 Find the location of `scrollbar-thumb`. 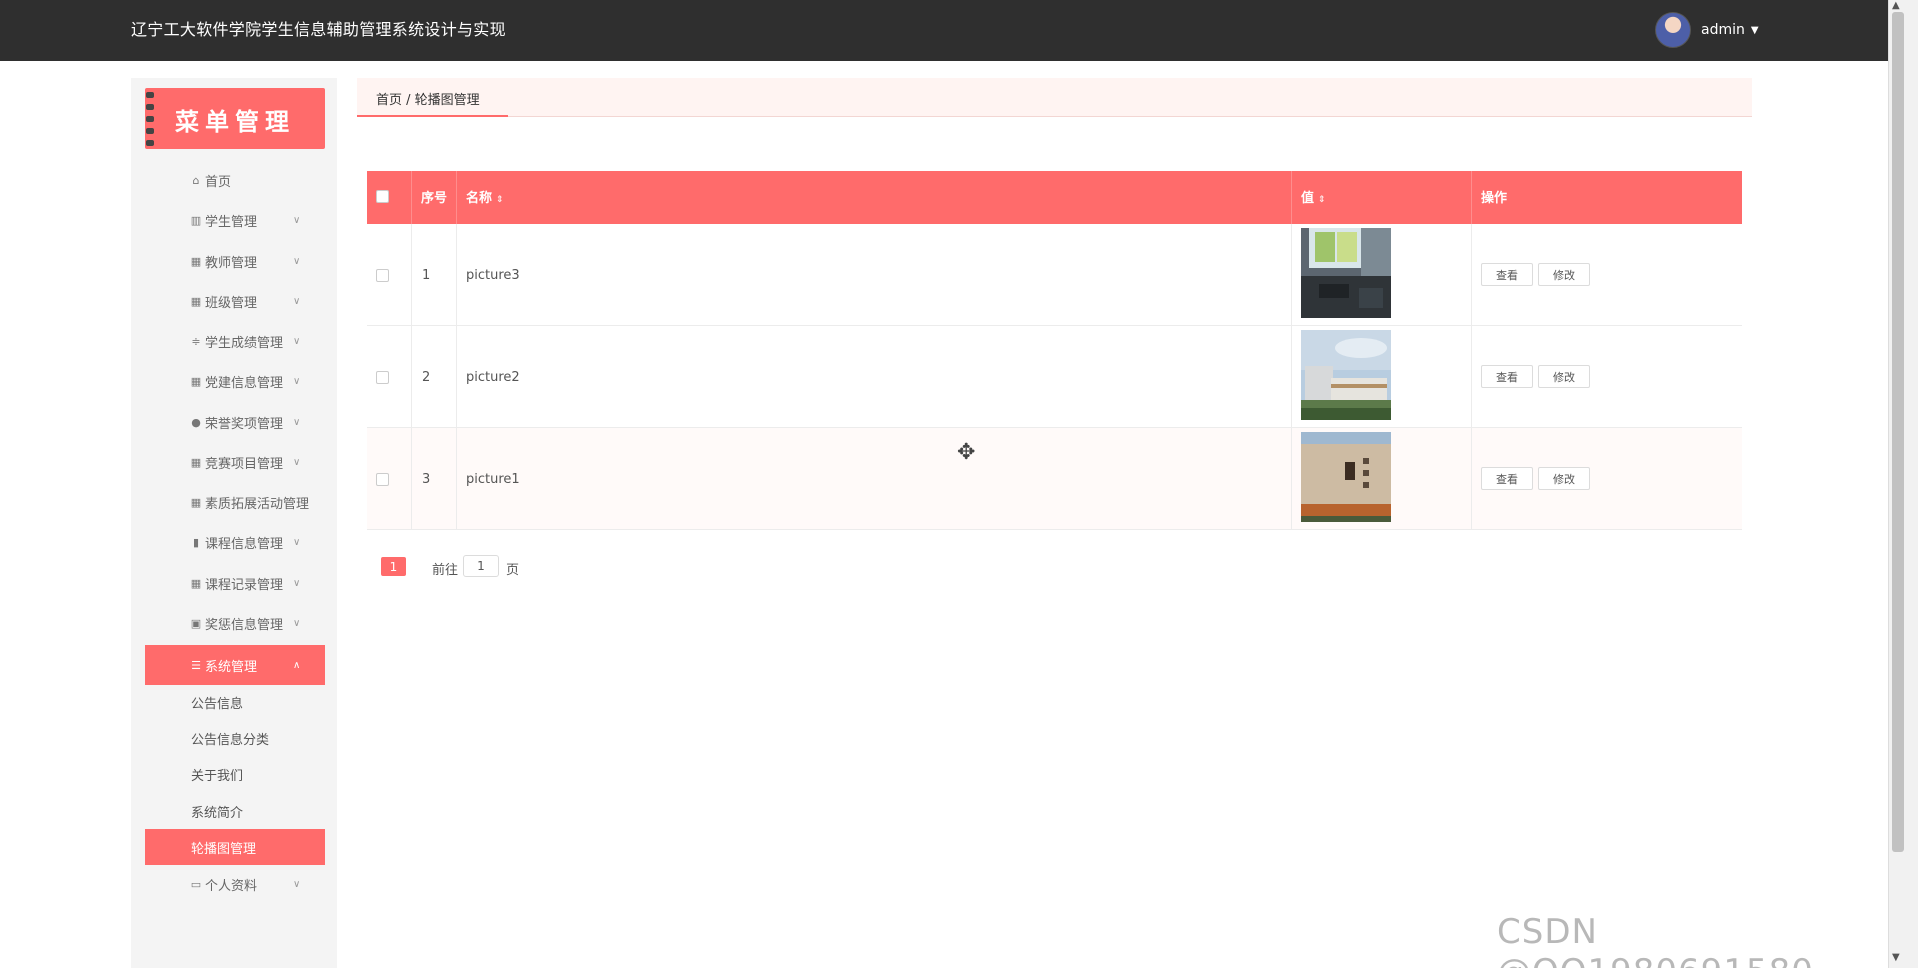

scrollbar-thumb is located at coordinates (1898, 432).